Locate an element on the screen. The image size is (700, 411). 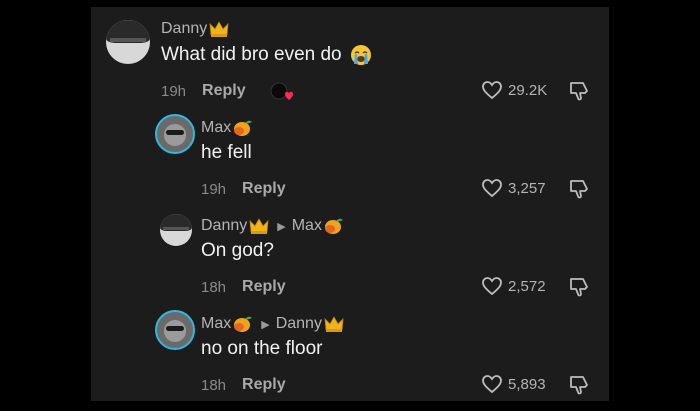
comment-text: he fell is located at coordinates (226, 152).